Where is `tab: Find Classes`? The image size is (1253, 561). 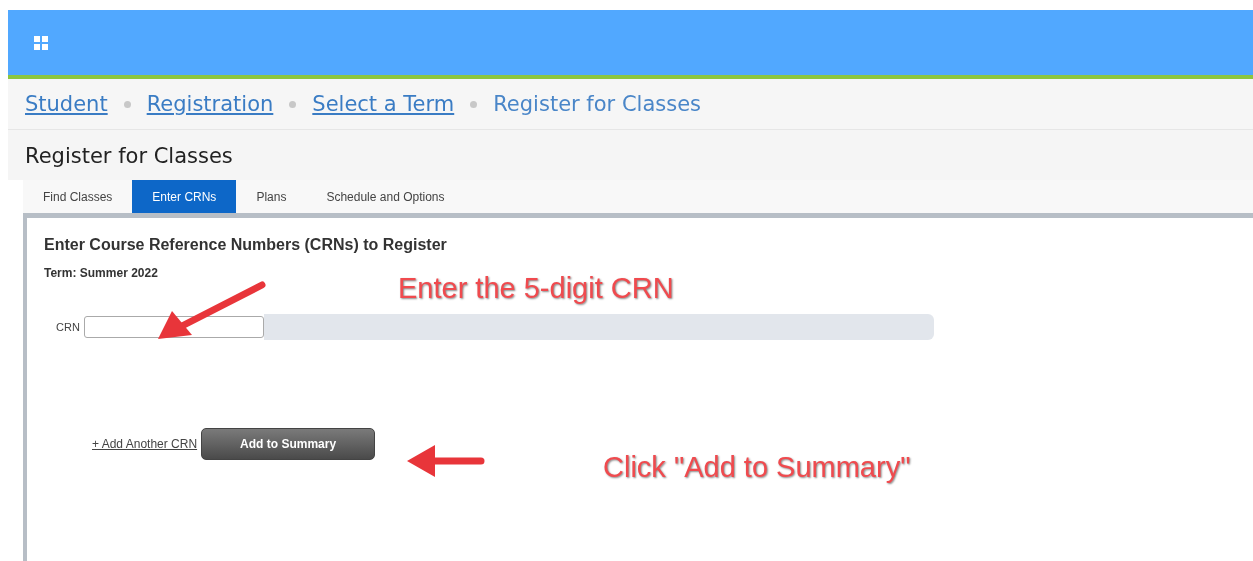
tab: Find Classes is located at coordinates (78, 196).